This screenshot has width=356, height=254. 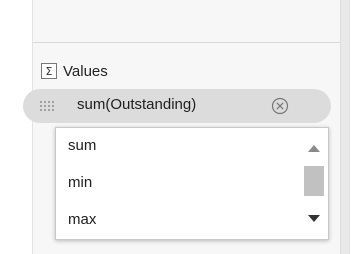 I want to click on values-section-header: Σ Values, so click(x=74, y=71).